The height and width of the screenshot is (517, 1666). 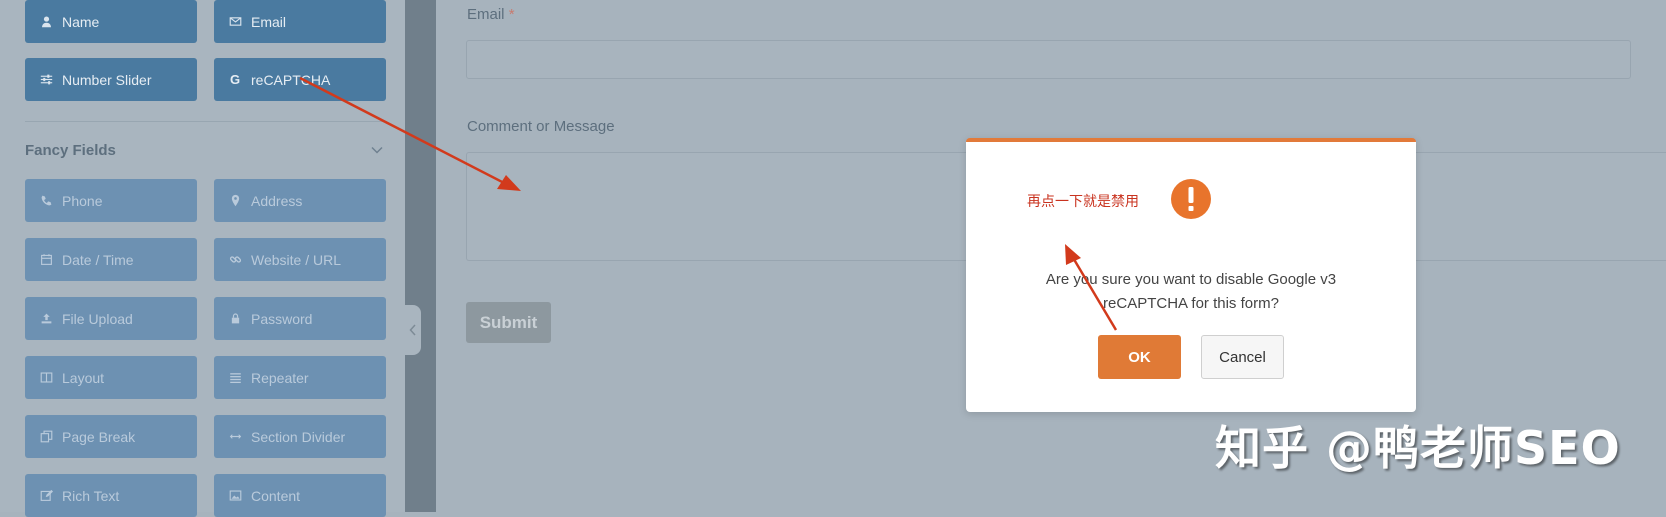 I want to click on field-button-label: Layout, so click(x=83, y=377).